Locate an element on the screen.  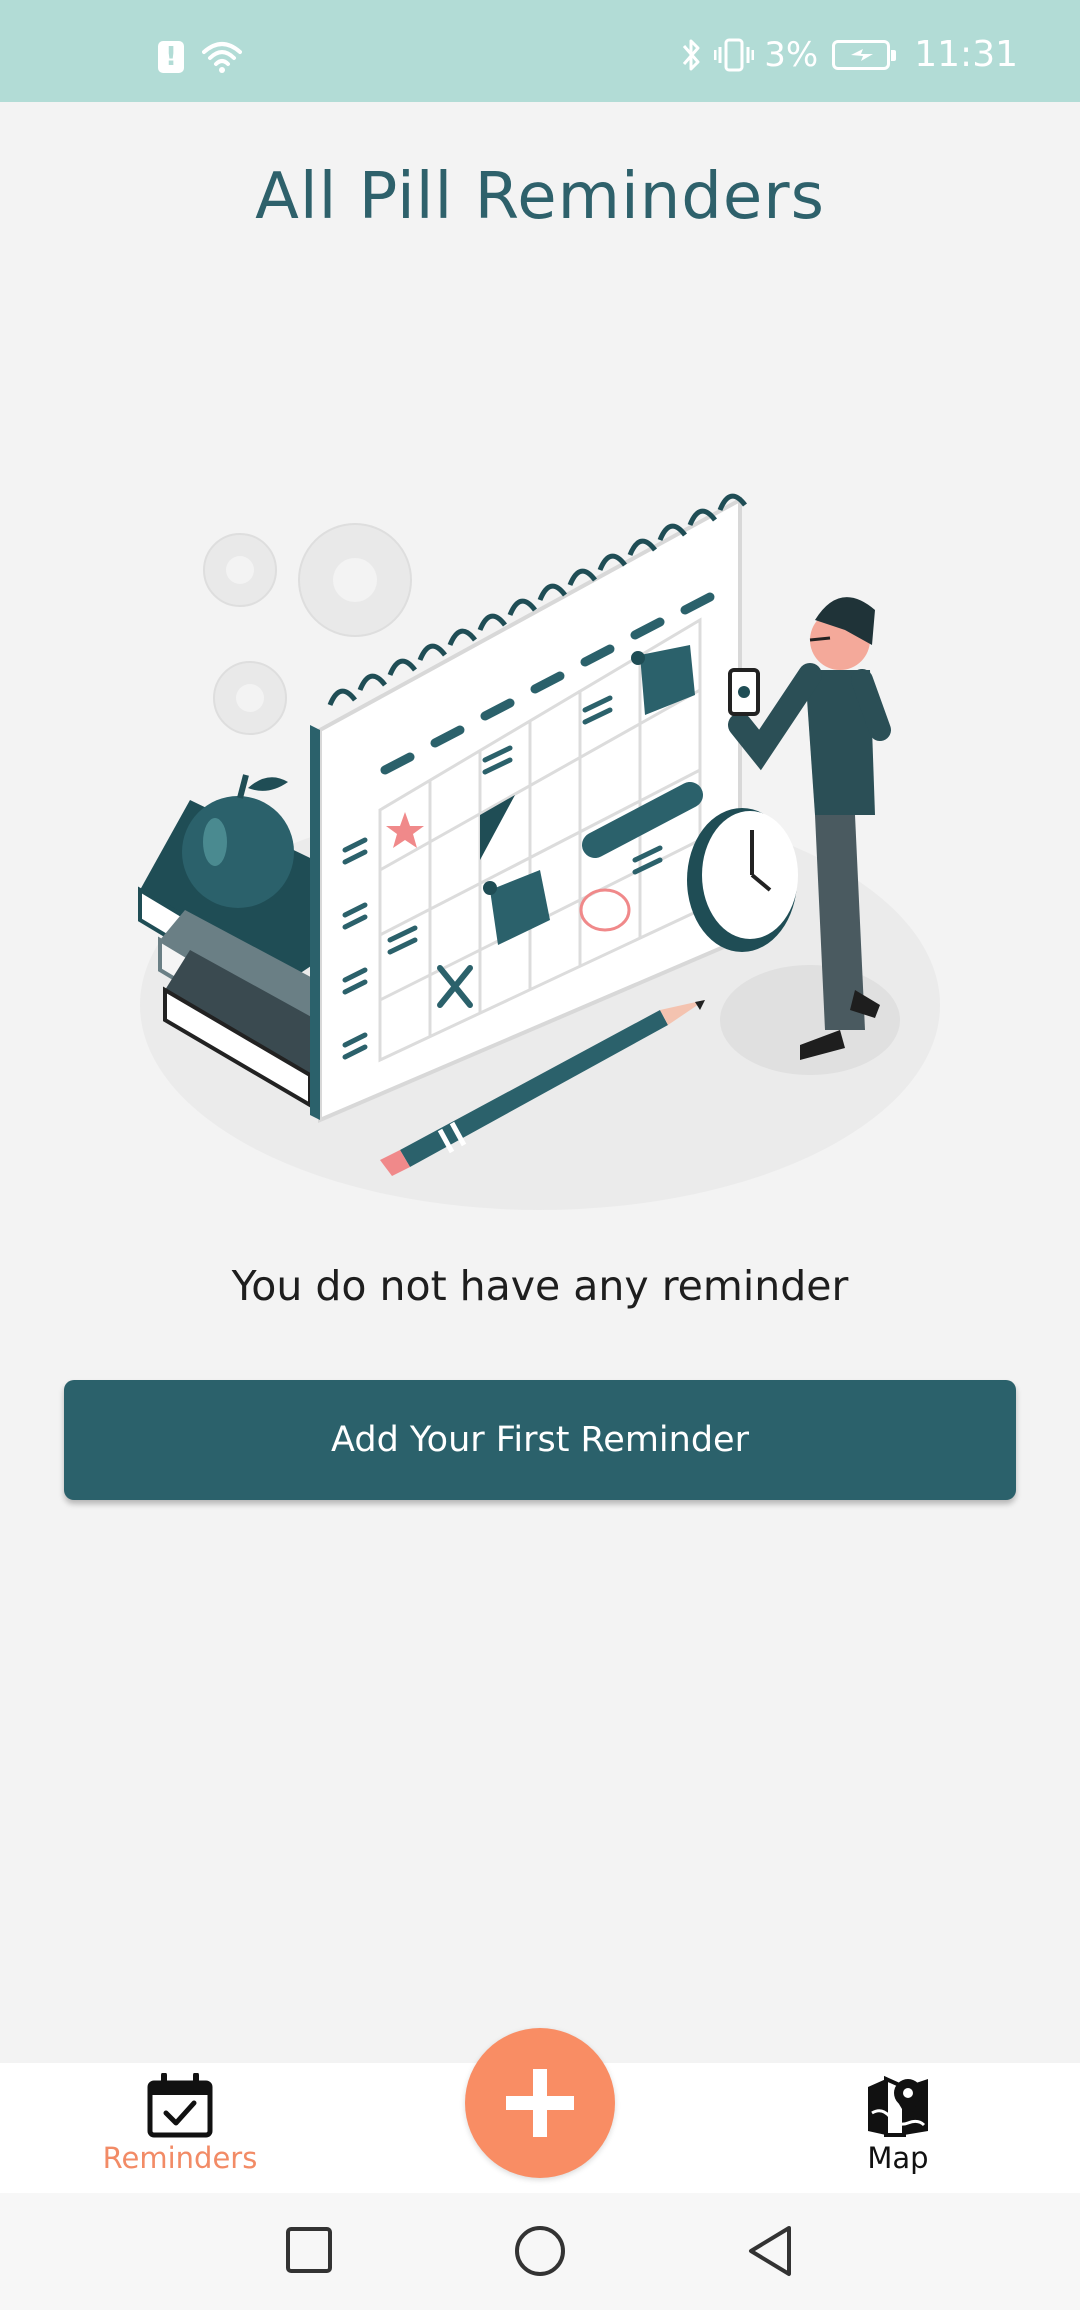
calendar-check-icon is located at coordinates (180, 2105).